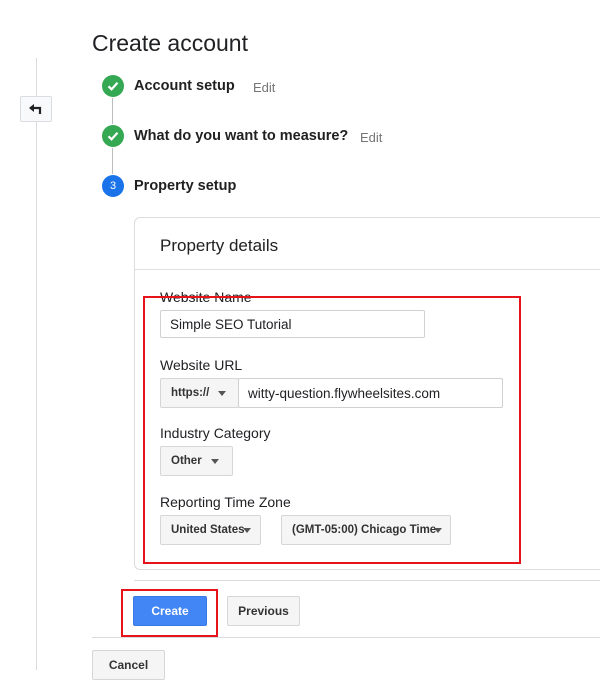 This screenshot has height=700, width=600. I want to click on step-3-label: Property setup, so click(185, 186).